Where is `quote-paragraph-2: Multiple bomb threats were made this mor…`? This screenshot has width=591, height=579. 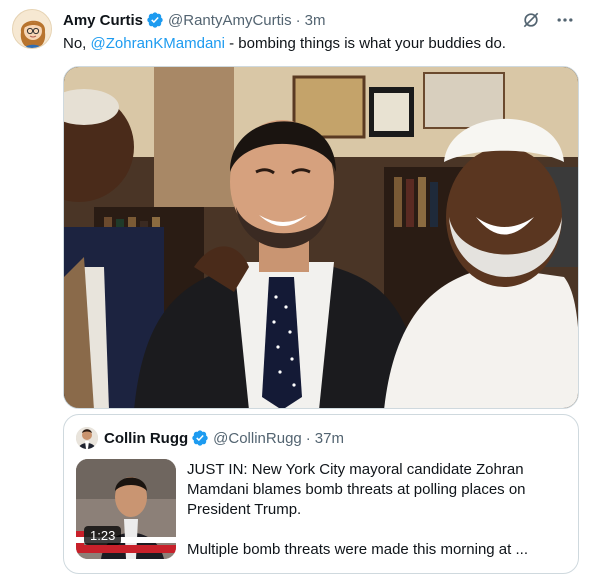
quote-paragraph-2: Multiple bomb threats were made this mor… is located at coordinates (357, 549).